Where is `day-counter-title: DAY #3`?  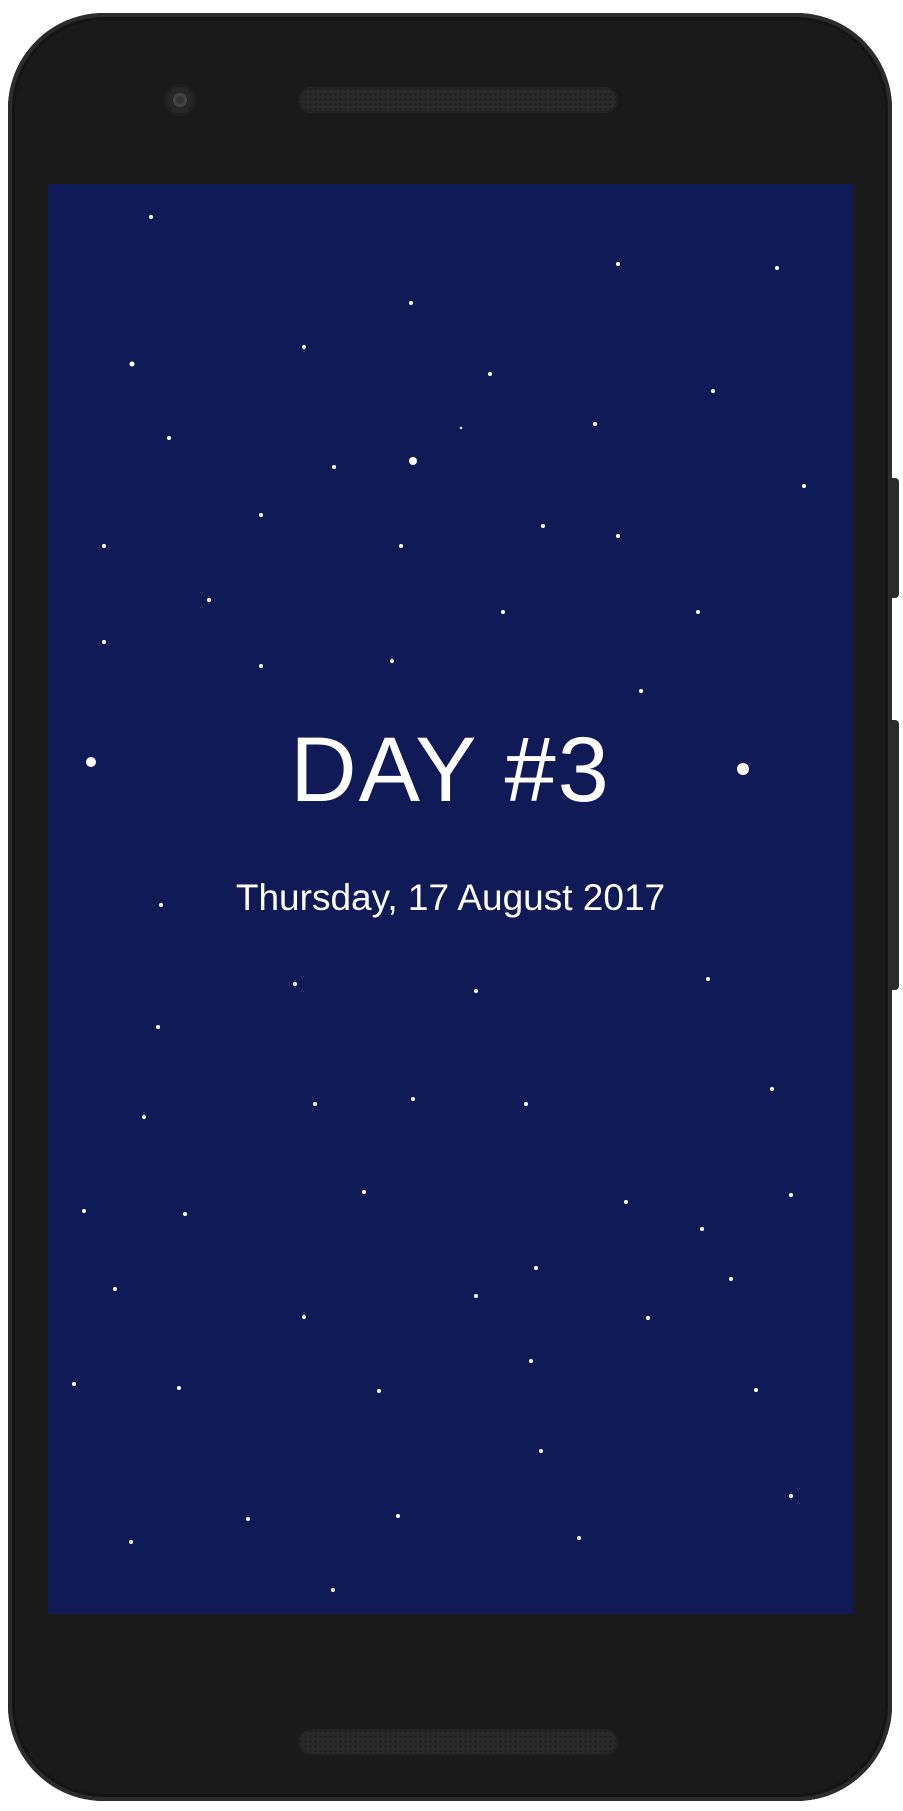
day-counter-title: DAY #3 is located at coordinates (450, 770).